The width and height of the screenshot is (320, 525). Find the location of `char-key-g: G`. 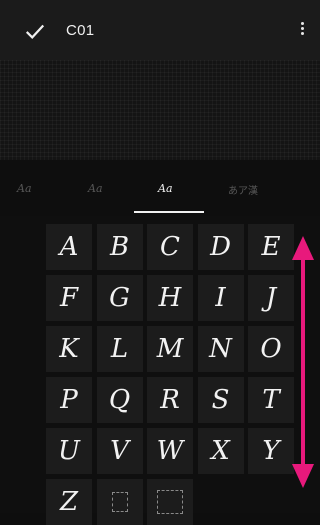

char-key-g: G is located at coordinates (119, 298).